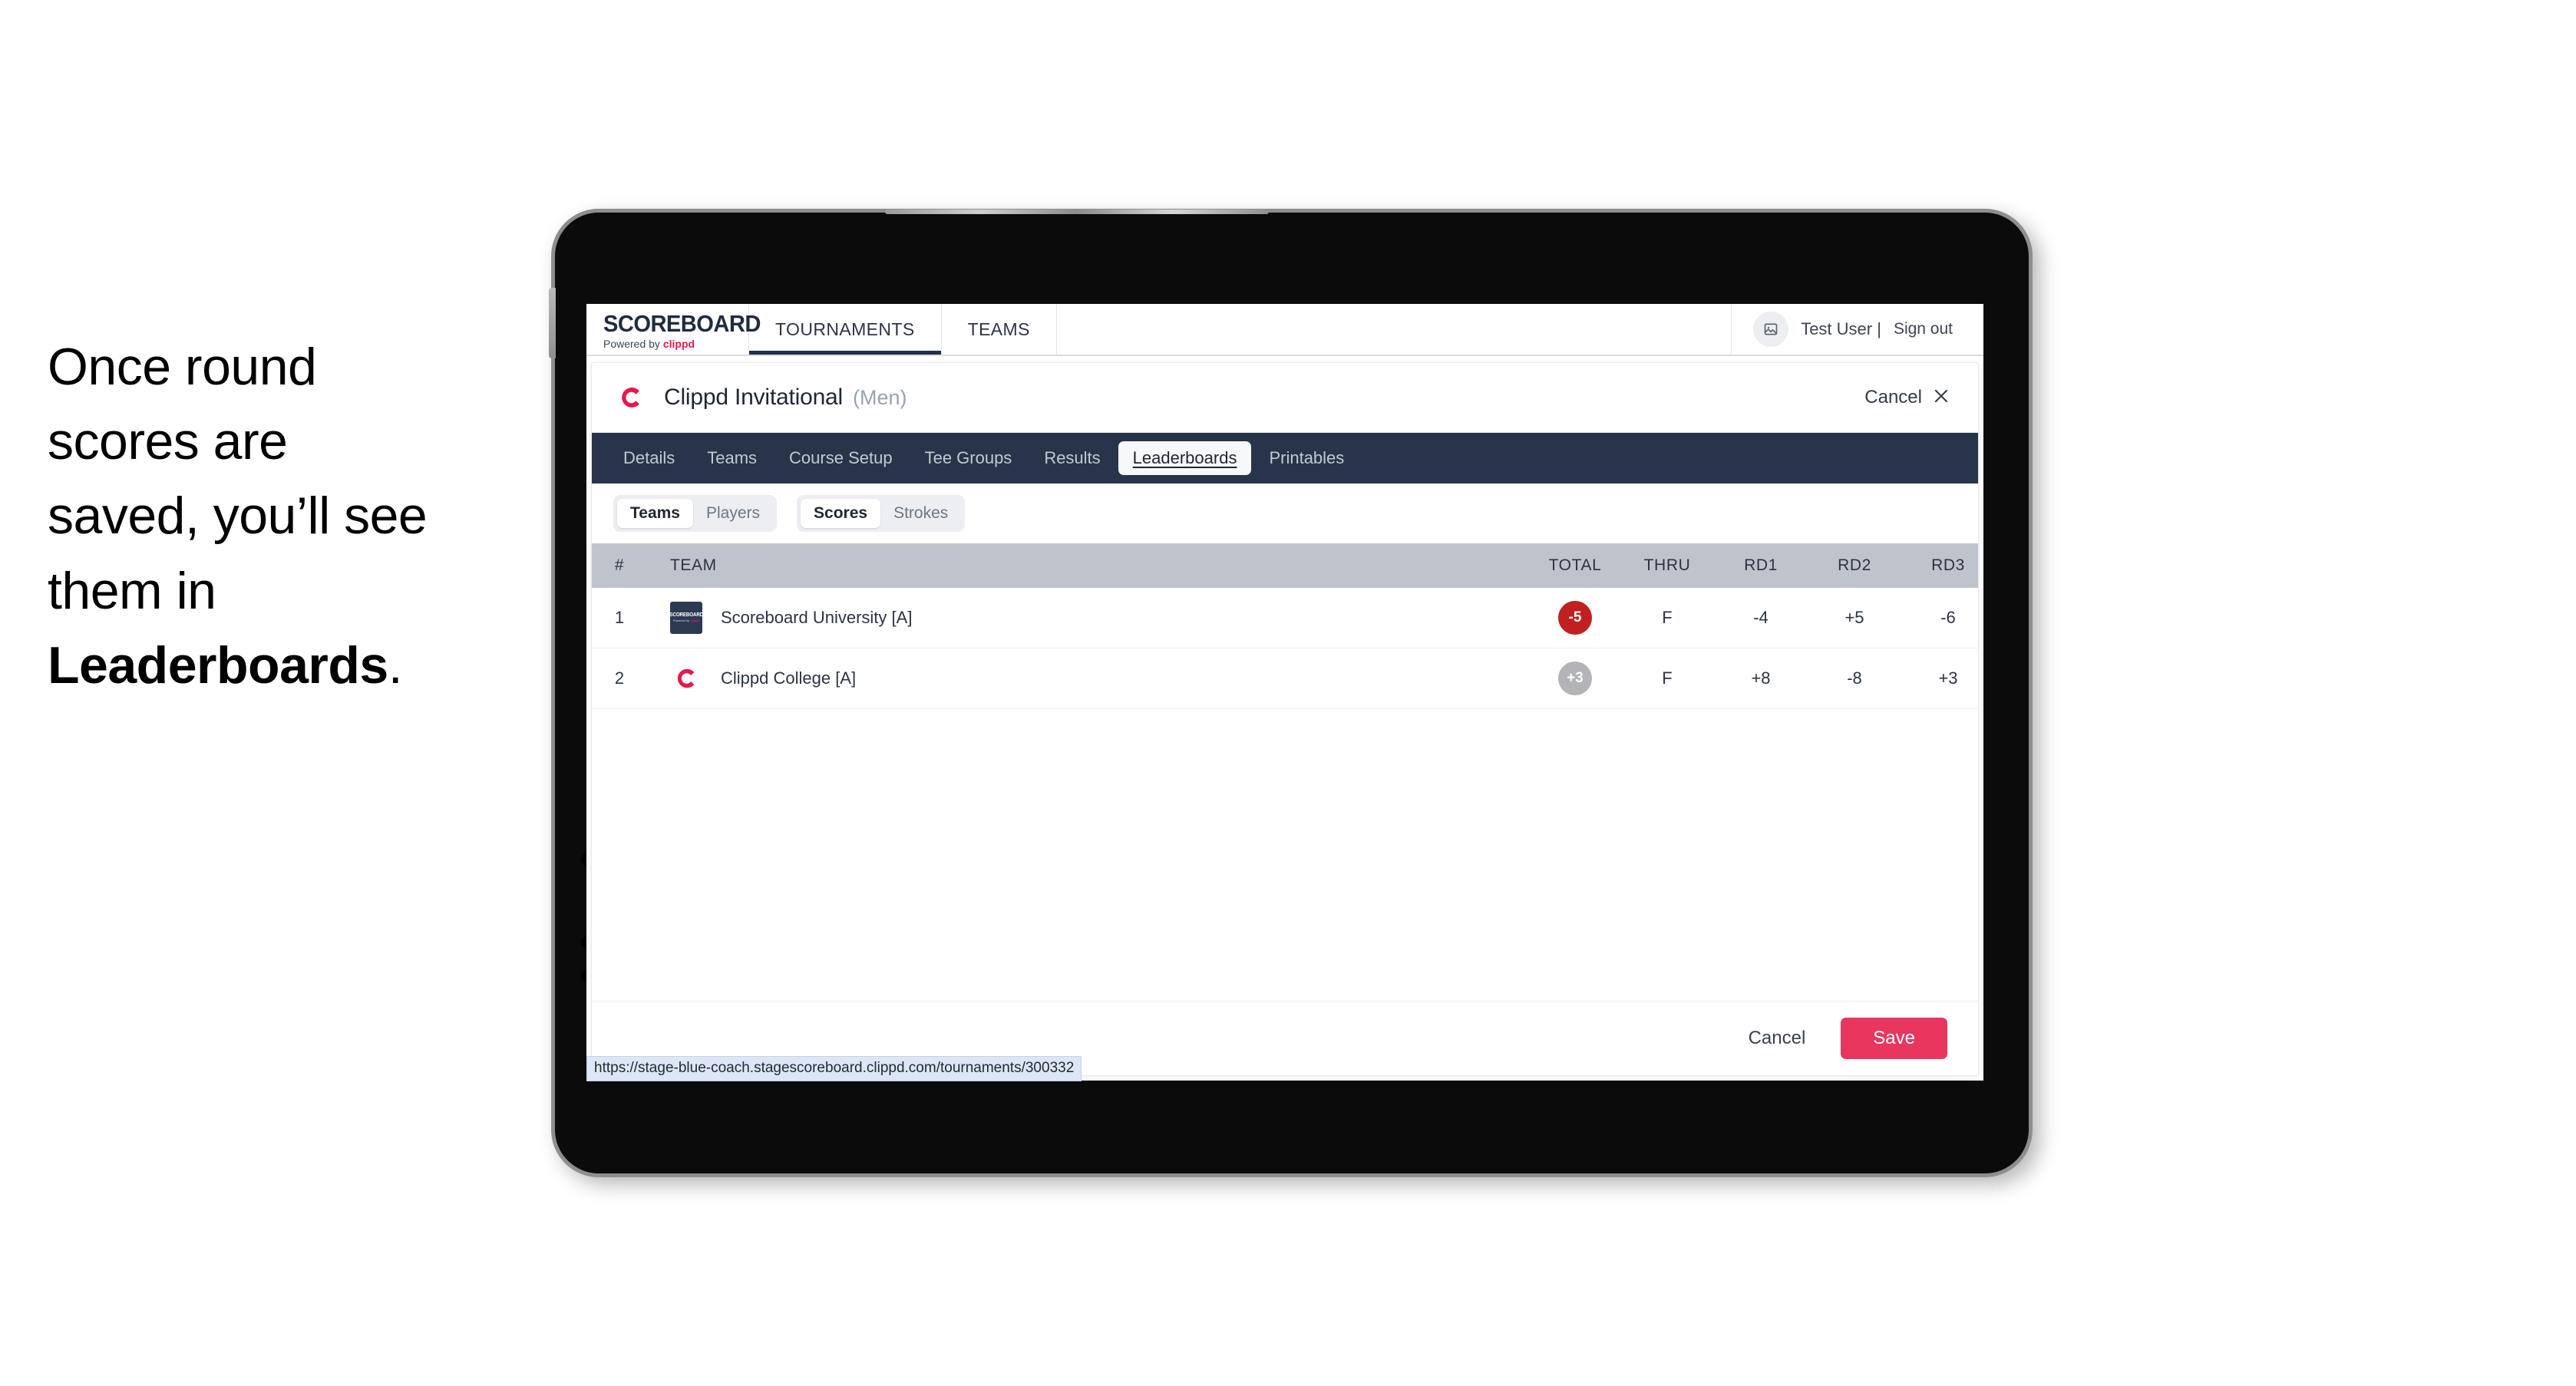  I want to click on topnav-tab-teams-label: TEAMS, so click(998, 328).